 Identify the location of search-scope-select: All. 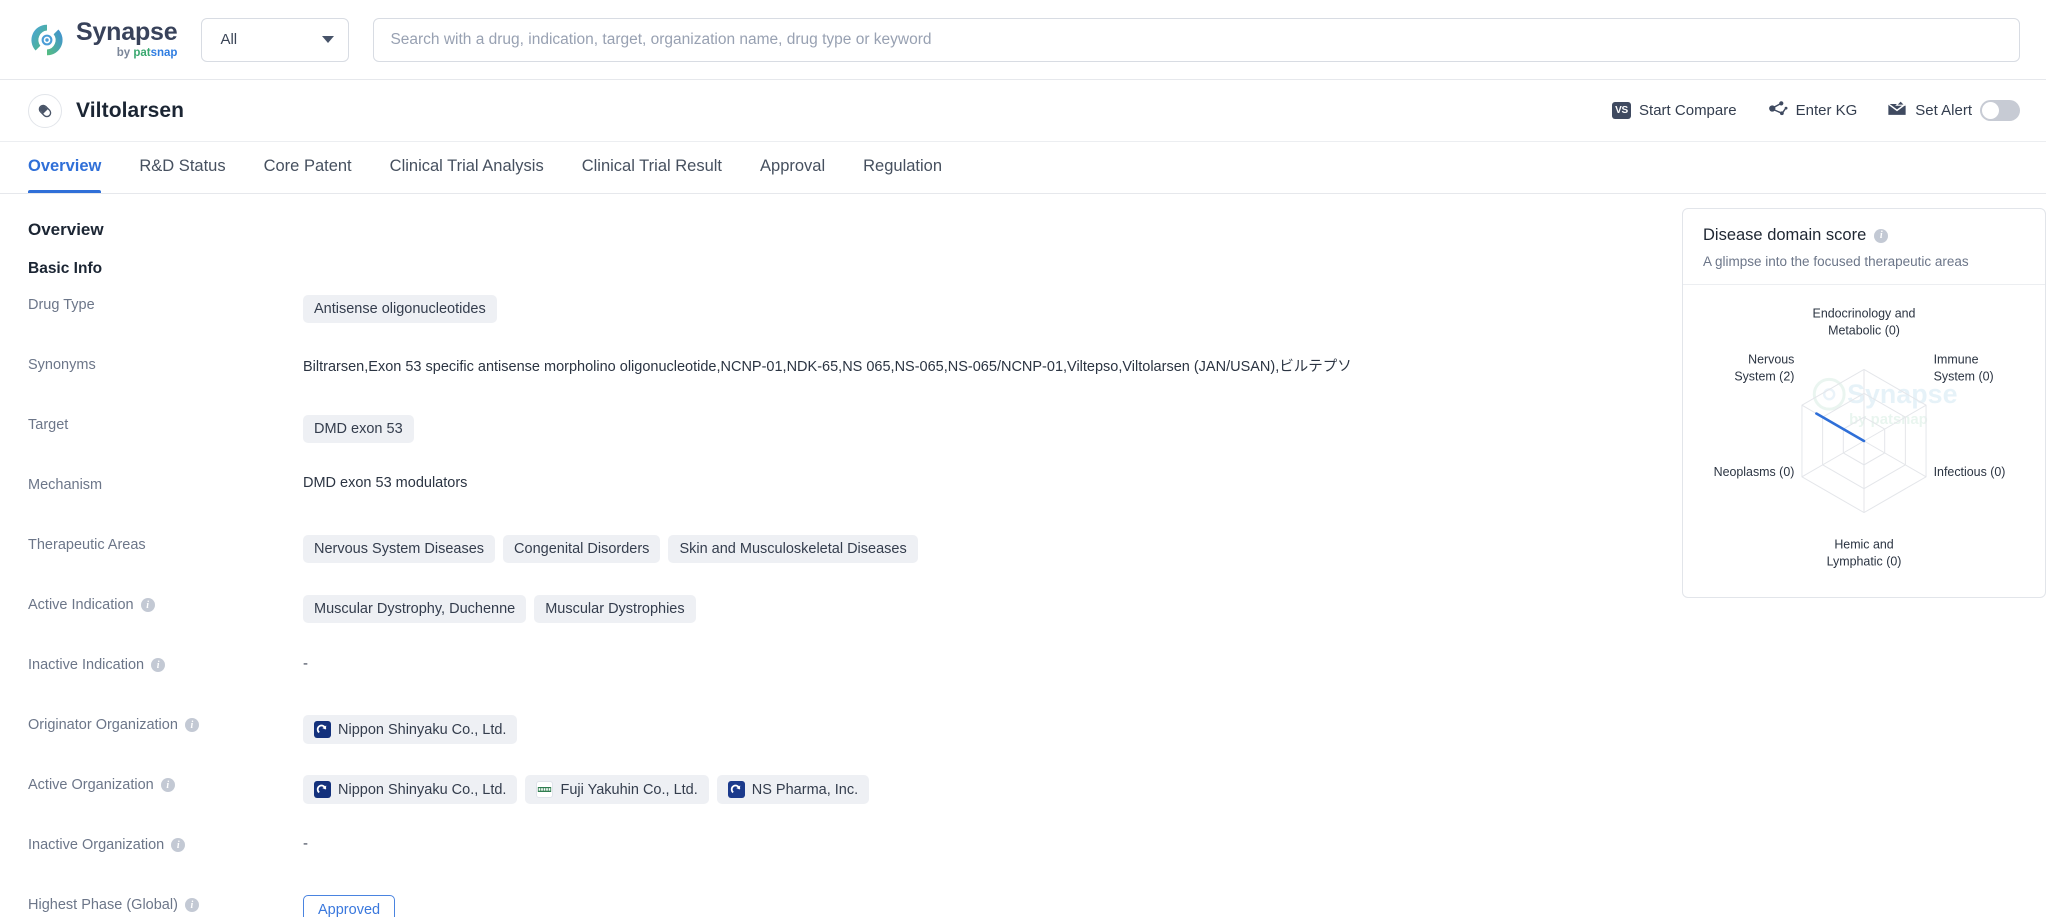
(275, 39).